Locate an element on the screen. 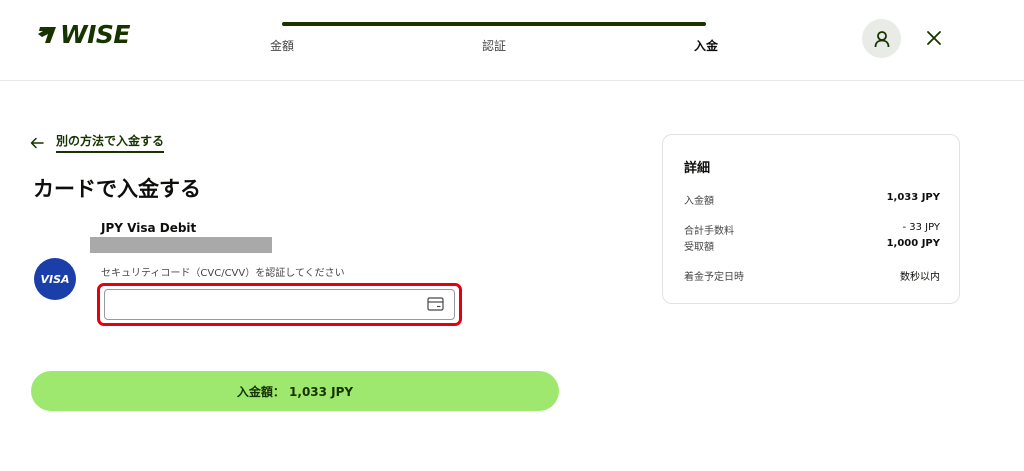 Image resolution: width=1024 pixels, height=471 pixels. detail-label: 入金額 is located at coordinates (699, 201).